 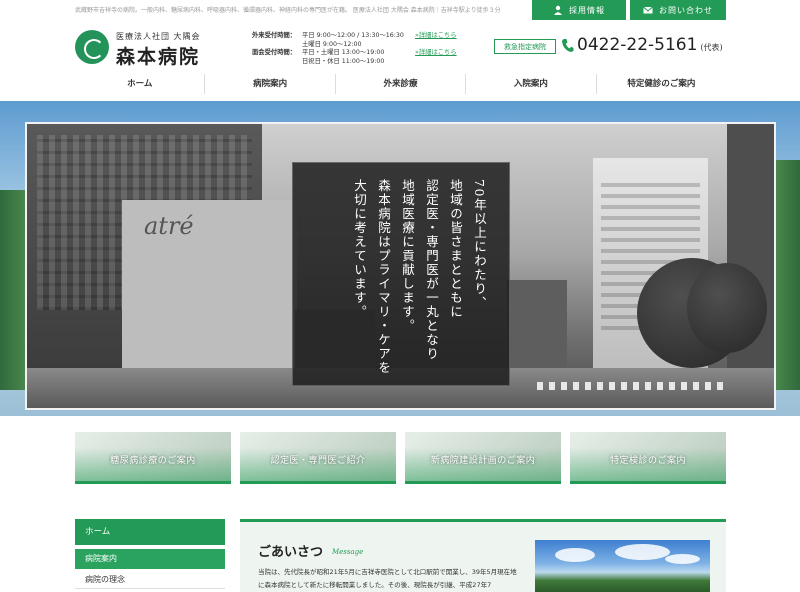 What do you see at coordinates (158, 55) in the screenshot?
I see `logo-hospital-name: 森本病院` at bounding box center [158, 55].